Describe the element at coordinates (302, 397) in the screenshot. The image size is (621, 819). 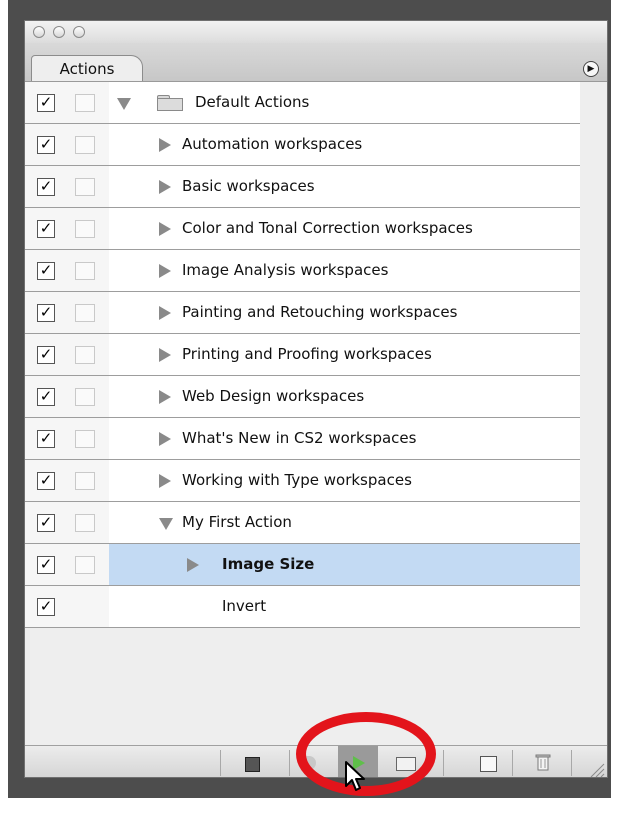
I see `action-row: ✓ Web Design workspaces` at that location.